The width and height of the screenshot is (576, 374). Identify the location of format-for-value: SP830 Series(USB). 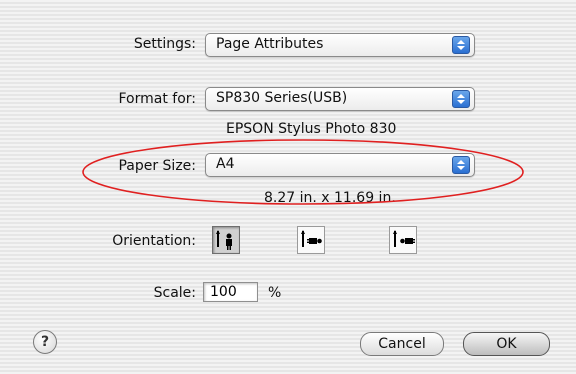
(282, 98).